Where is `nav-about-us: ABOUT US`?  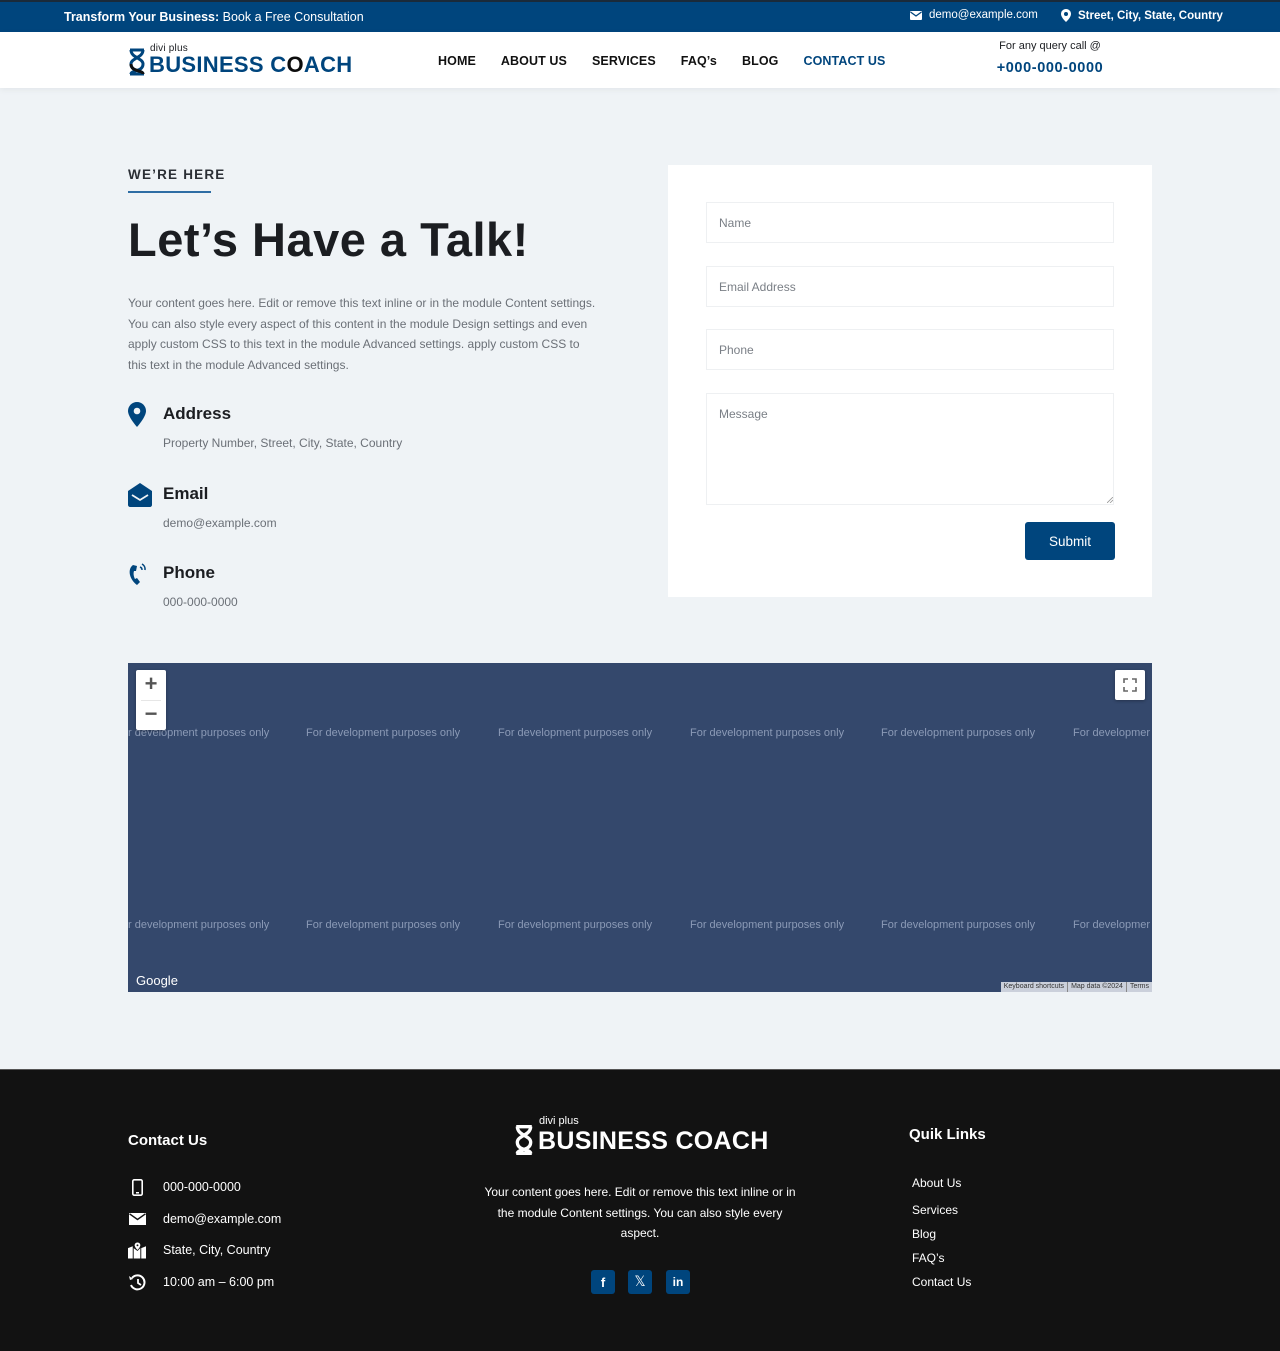
nav-about-us: ABOUT US is located at coordinates (534, 61).